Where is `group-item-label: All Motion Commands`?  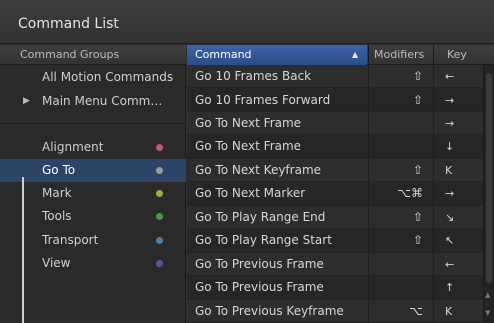
group-item-label: All Motion Commands is located at coordinates (108, 77).